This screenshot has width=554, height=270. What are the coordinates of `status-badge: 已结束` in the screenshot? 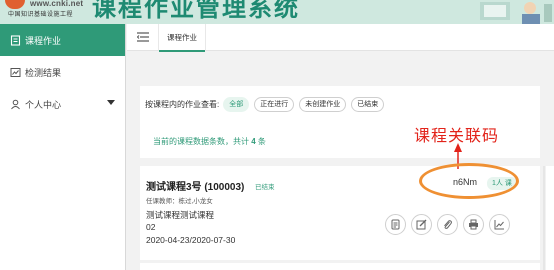 It's located at (265, 187).